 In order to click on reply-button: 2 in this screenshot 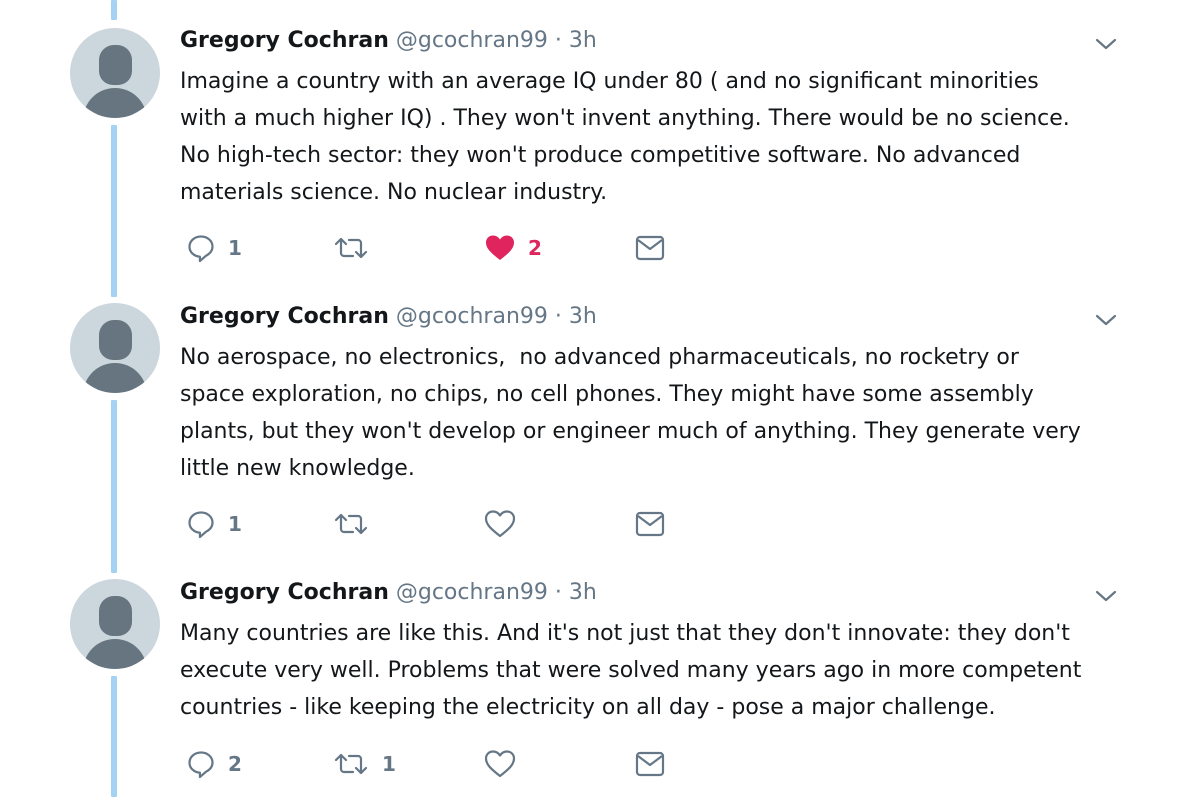, I will do `click(214, 764)`.